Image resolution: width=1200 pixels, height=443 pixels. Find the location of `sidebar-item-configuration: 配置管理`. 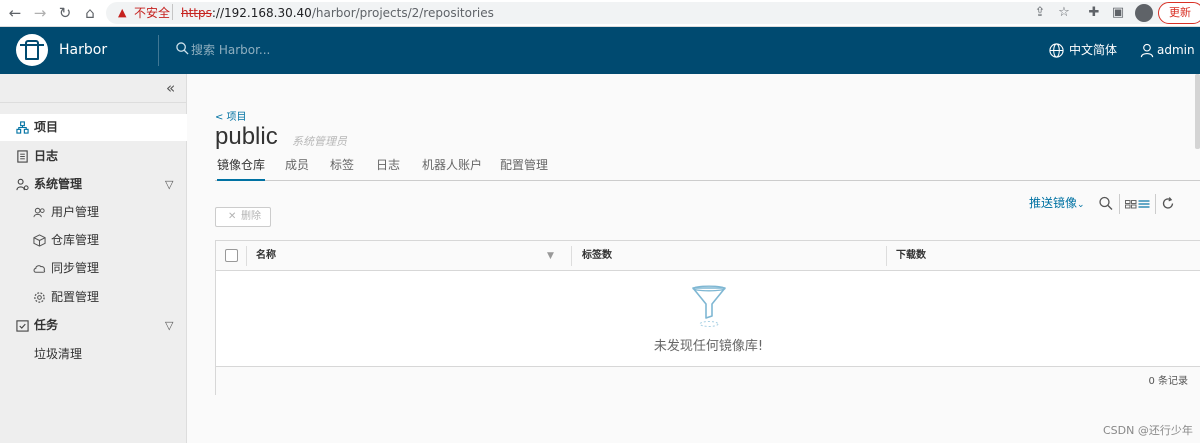

sidebar-item-configuration: 配置管理 is located at coordinates (93, 297).